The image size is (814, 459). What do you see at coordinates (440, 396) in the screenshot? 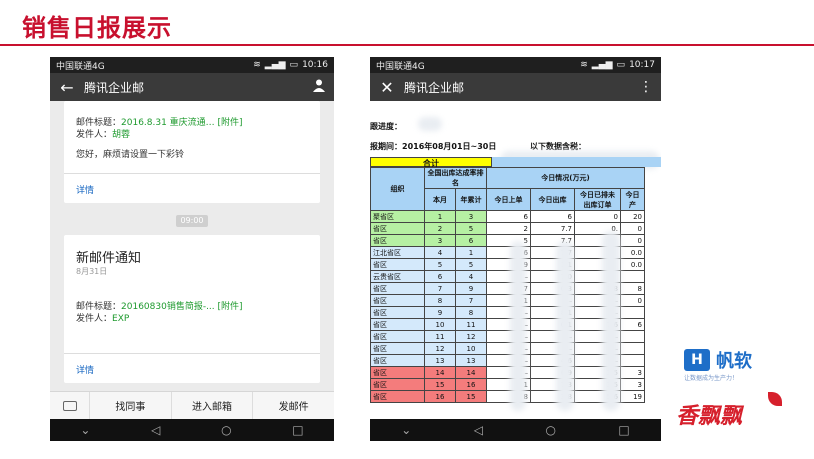
I see `month-rank-cell: 16` at bounding box center [440, 396].